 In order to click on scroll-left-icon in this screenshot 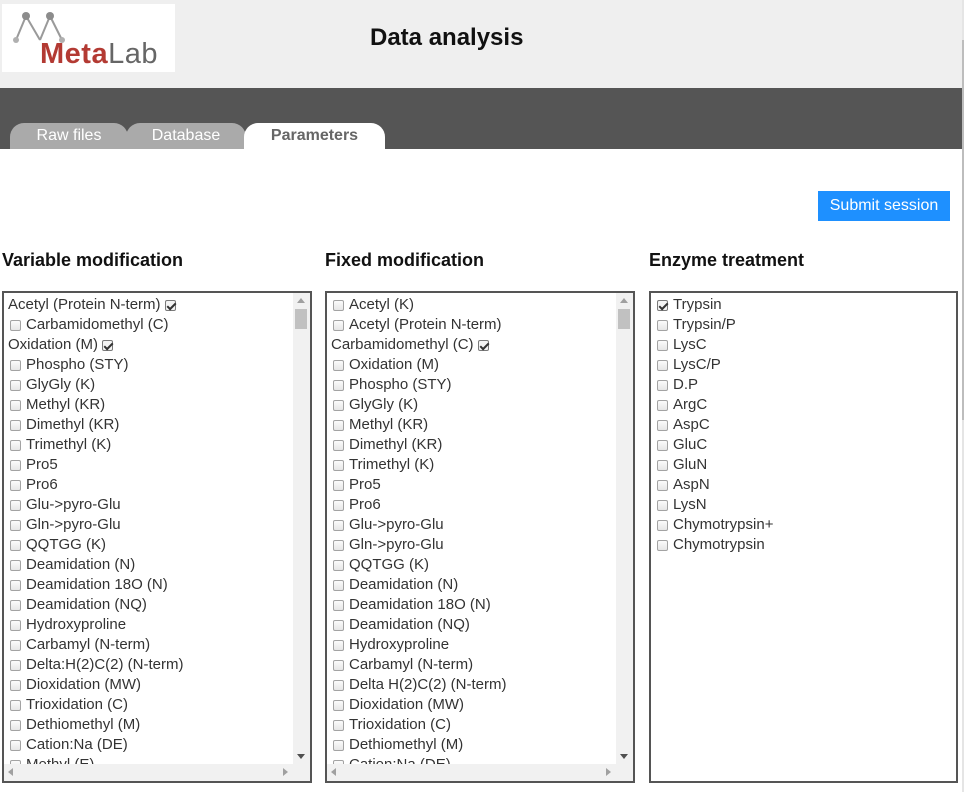, I will do `click(333, 772)`.